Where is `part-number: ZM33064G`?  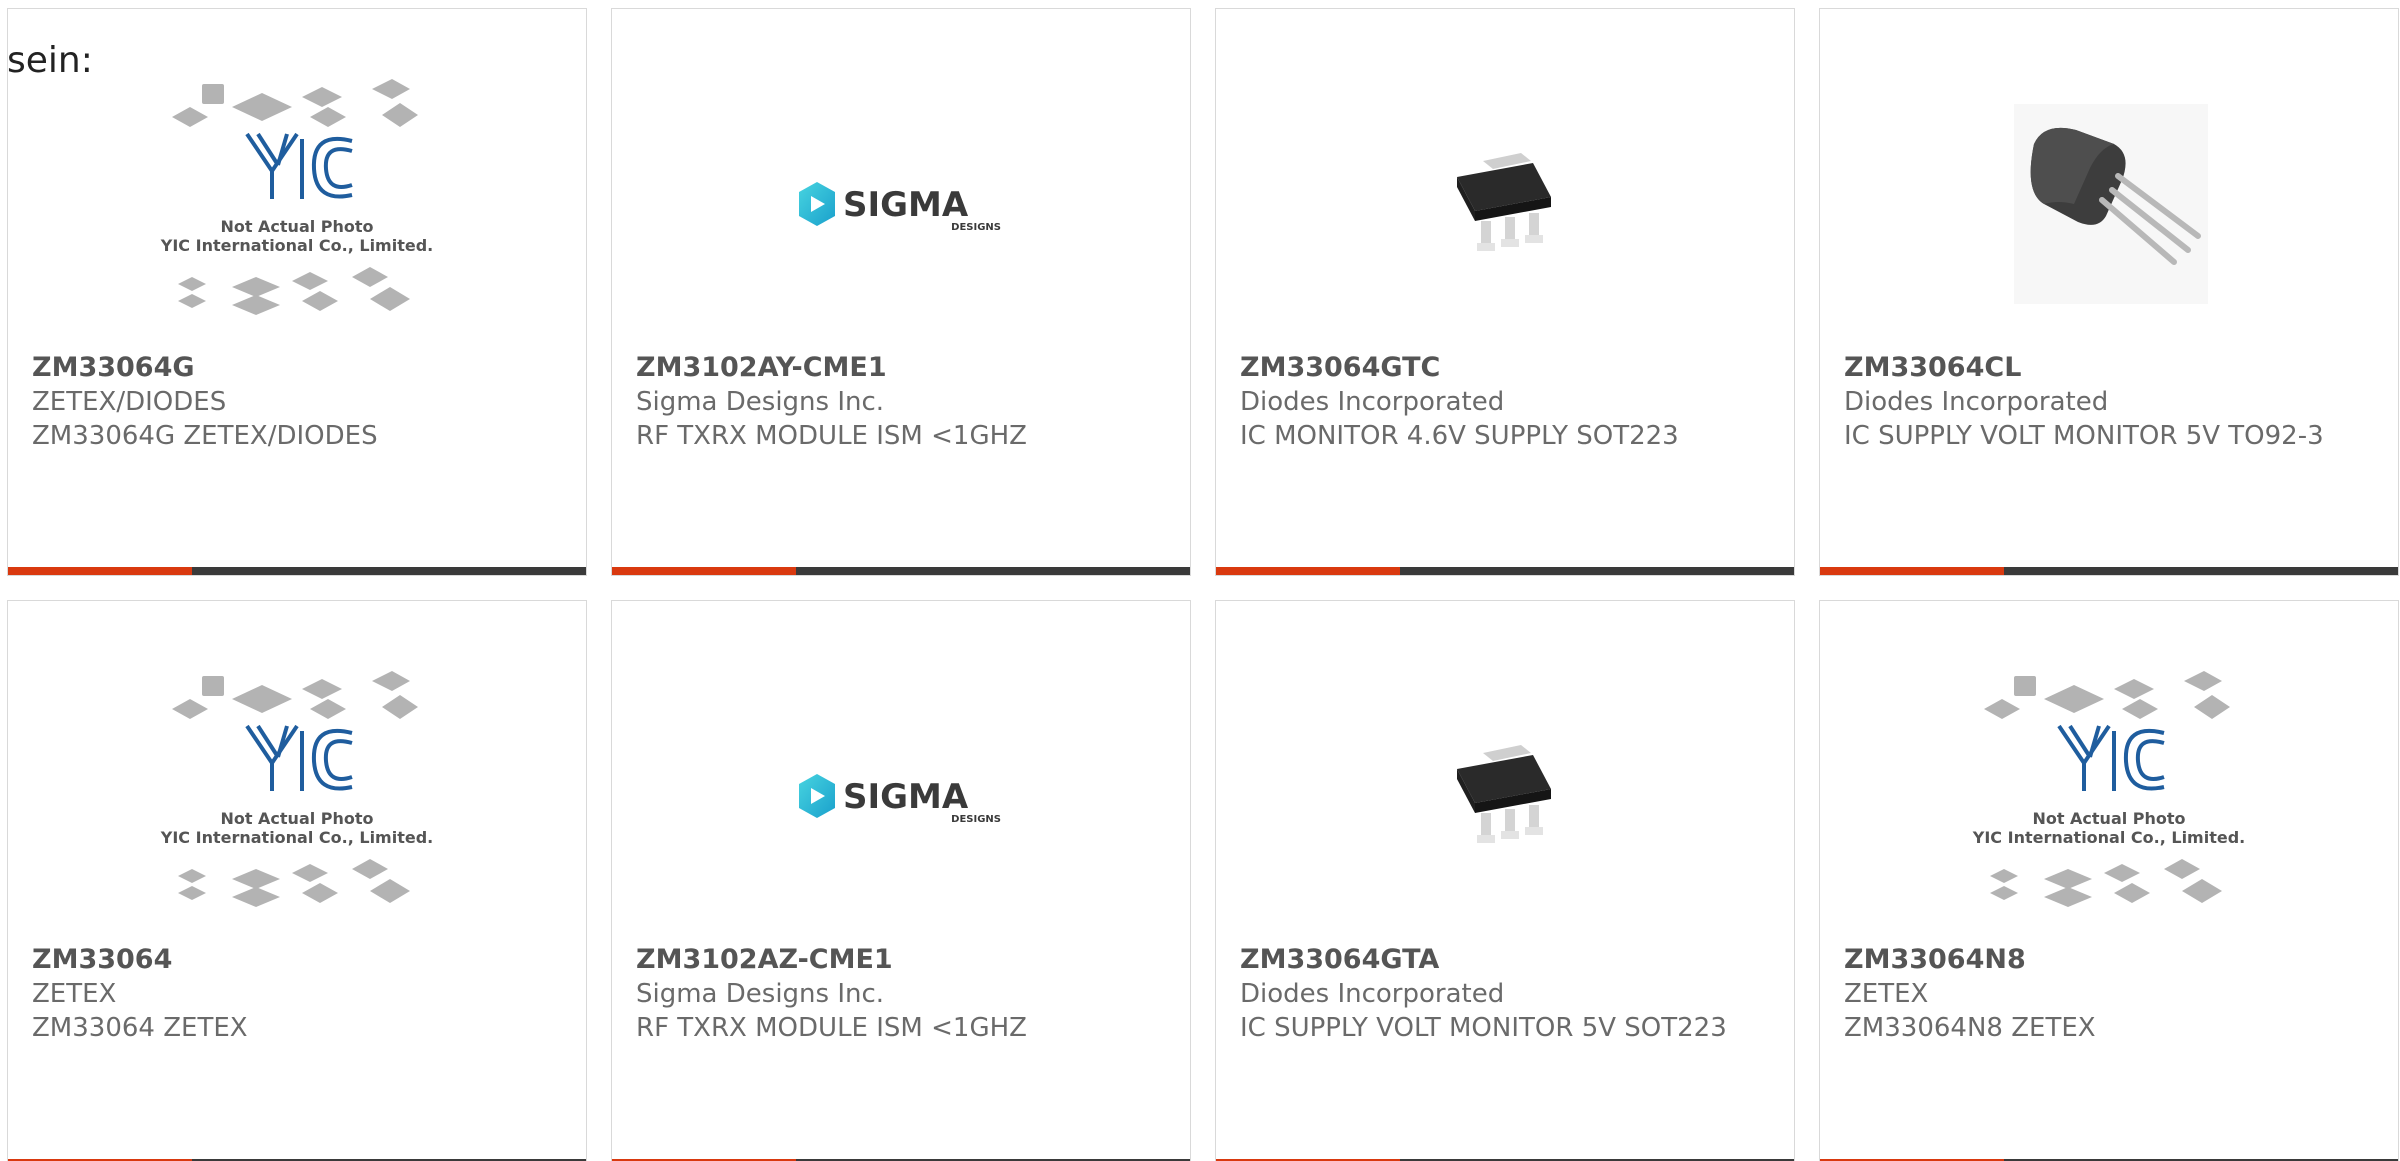
part-number: ZM33064G is located at coordinates (297, 368).